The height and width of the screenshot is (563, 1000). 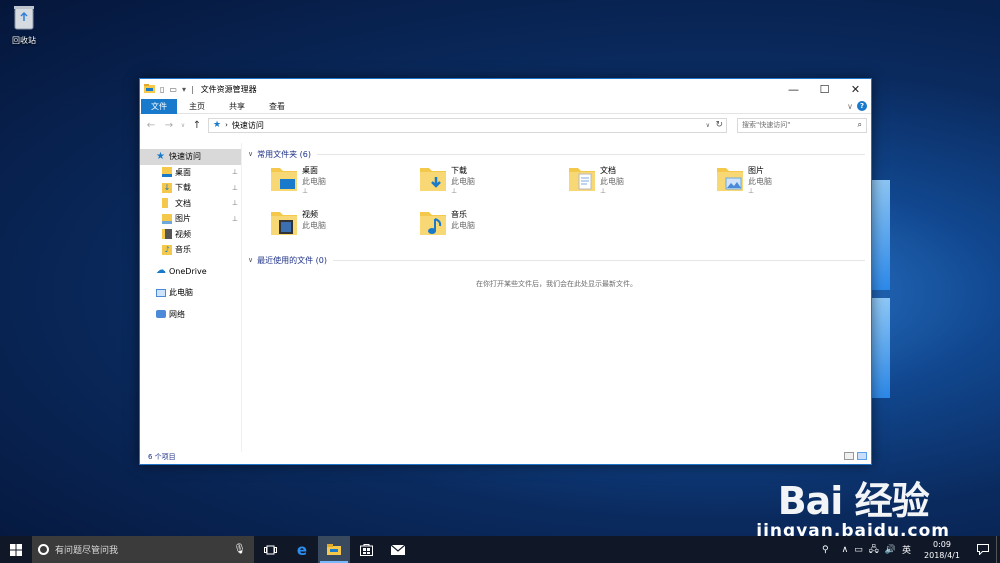 What do you see at coordinates (334, 549) in the screenshot?
I see `explorer-taskbar-button` at bounding box center [334, 549].